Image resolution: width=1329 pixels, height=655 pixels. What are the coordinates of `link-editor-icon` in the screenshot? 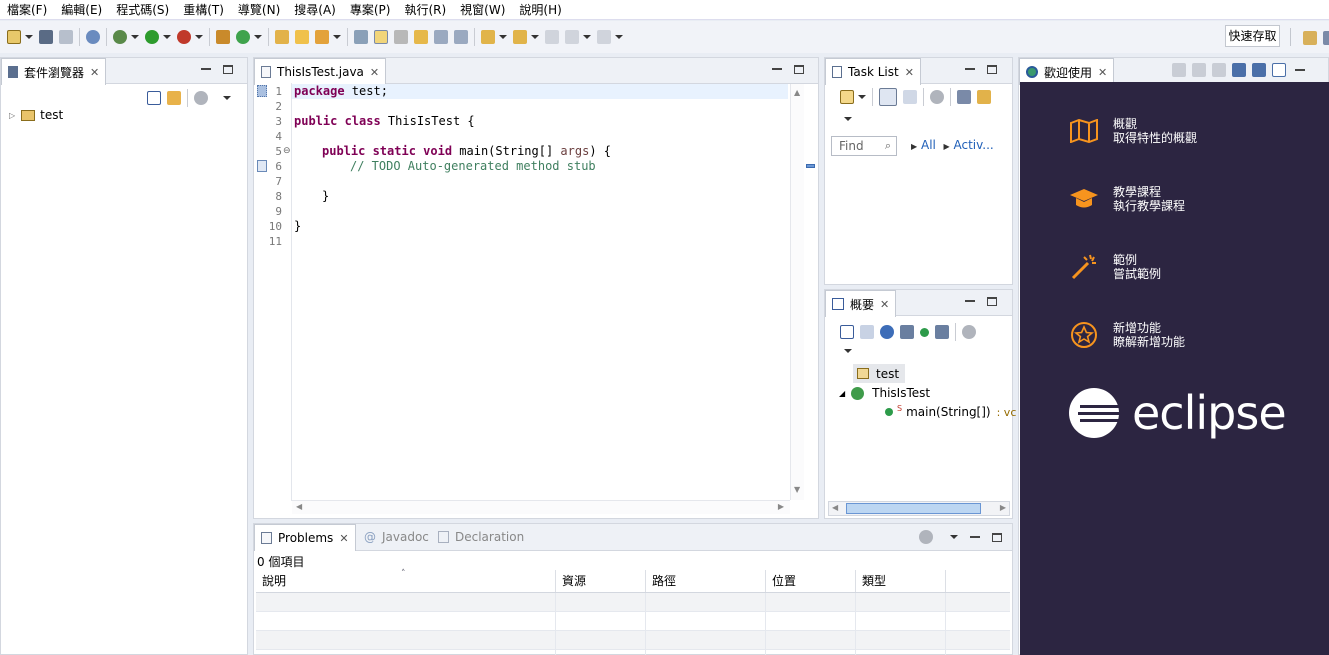 It's located at (174, 98).